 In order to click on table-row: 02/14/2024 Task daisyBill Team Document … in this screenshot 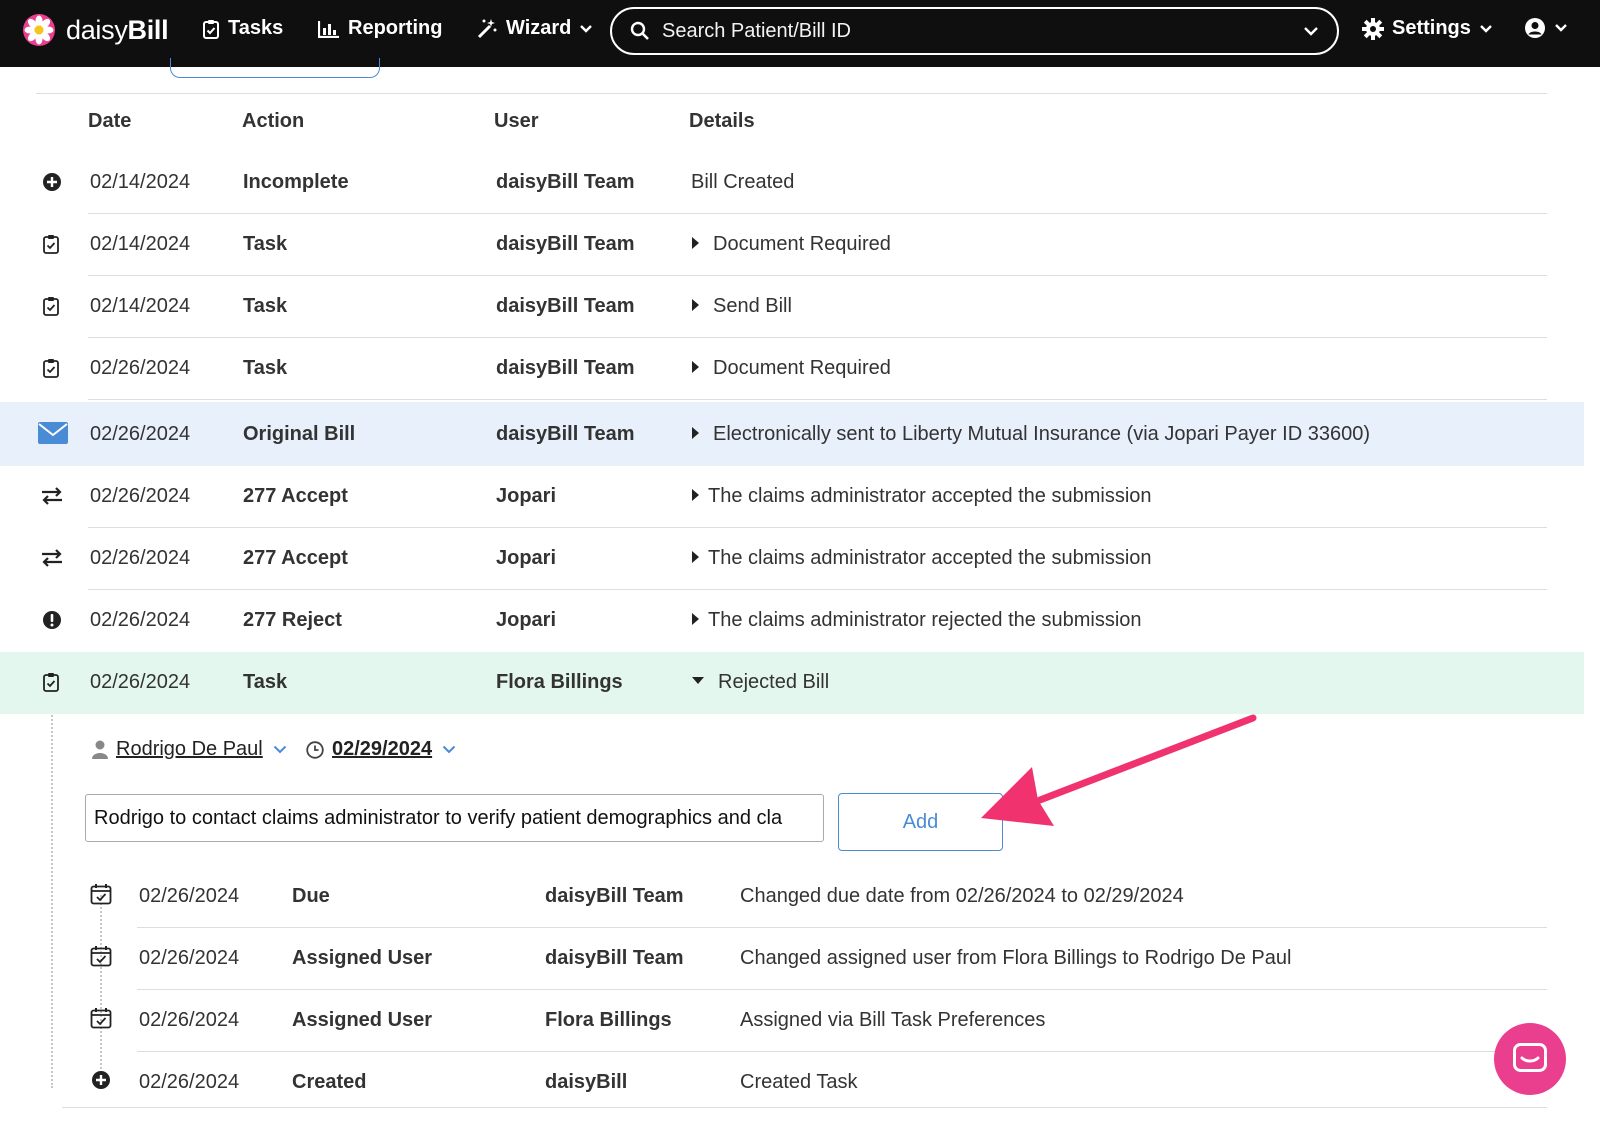, I will do `click(792, 245)`.